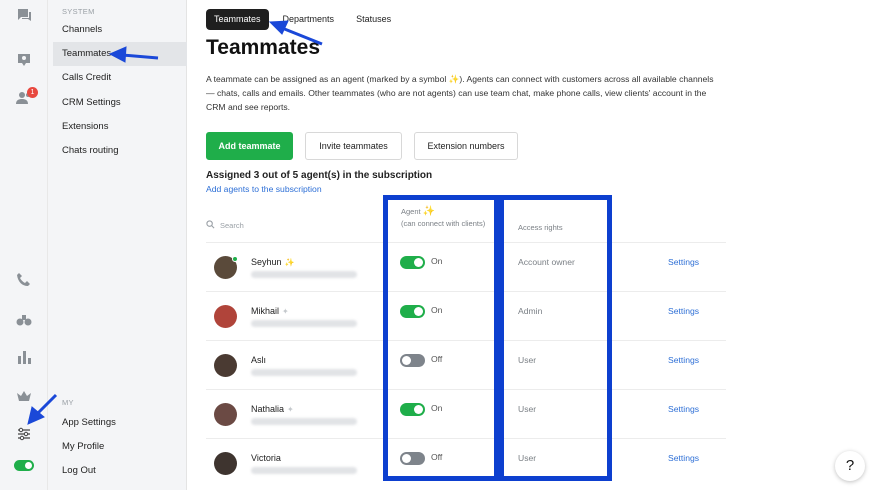  I want to click on help-button: ?, so click(850, 466).